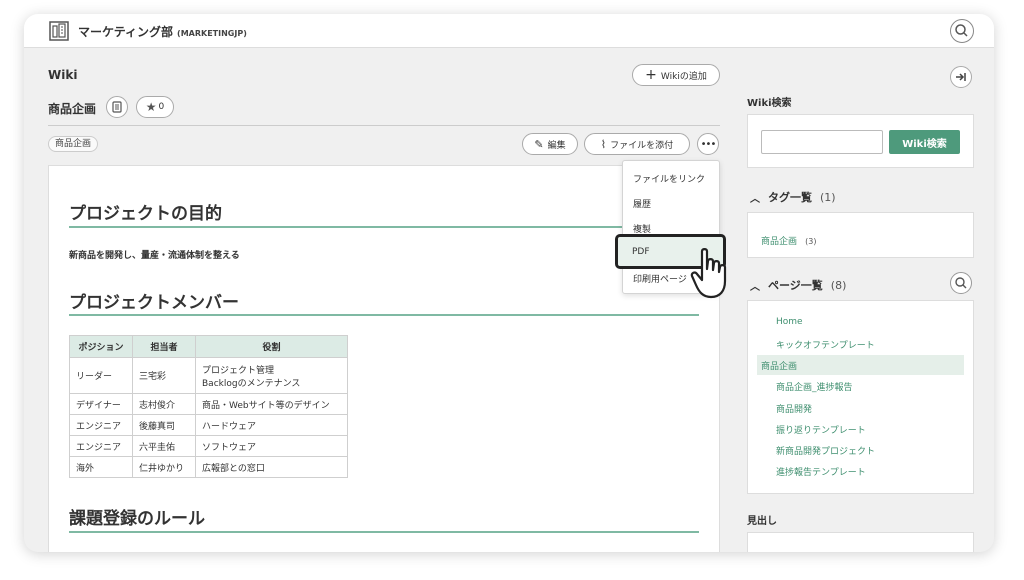 The image size is (1024, 580). What do you see at coordinates (708, 144) in the screenshot?
I see `more-options-button: •••` at bounding box center [708, 144].